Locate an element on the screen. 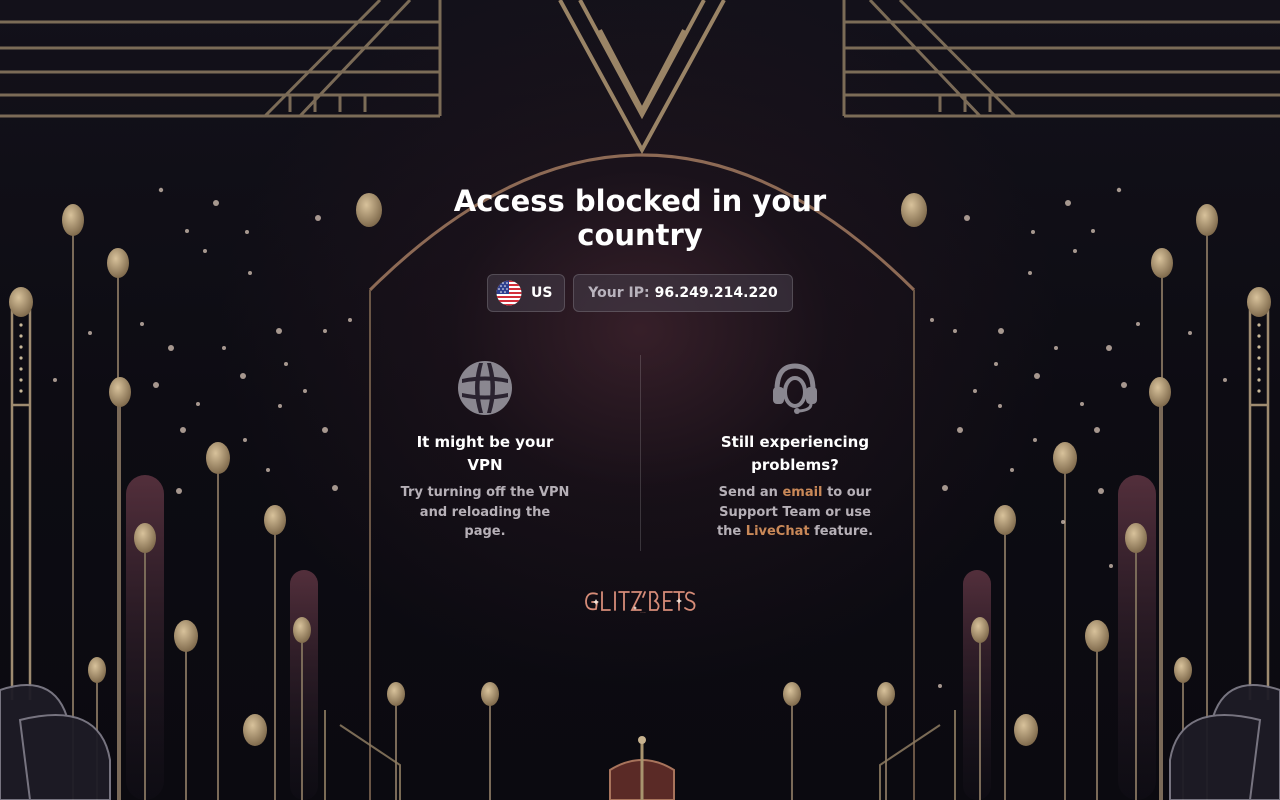  ip-label: Your IP: is located at coordinates (619, 293).